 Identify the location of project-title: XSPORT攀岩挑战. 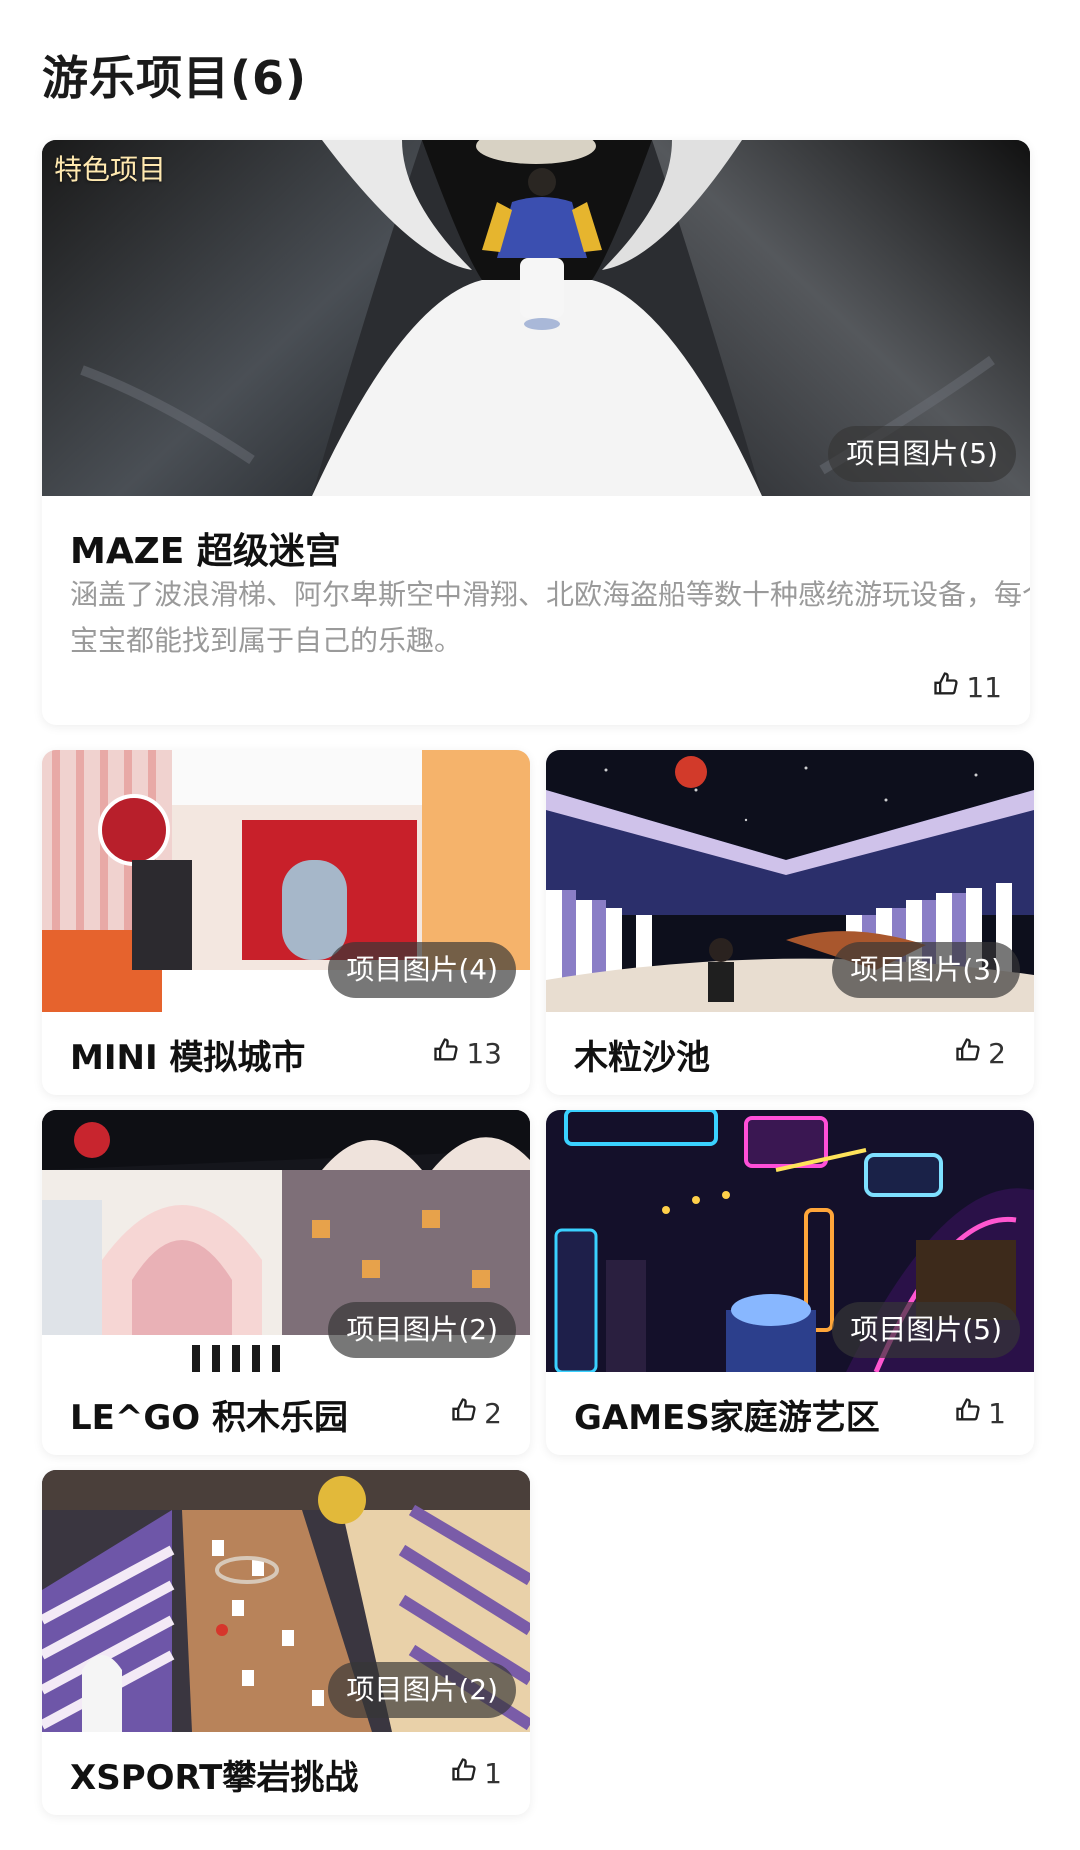
(214, 1778).